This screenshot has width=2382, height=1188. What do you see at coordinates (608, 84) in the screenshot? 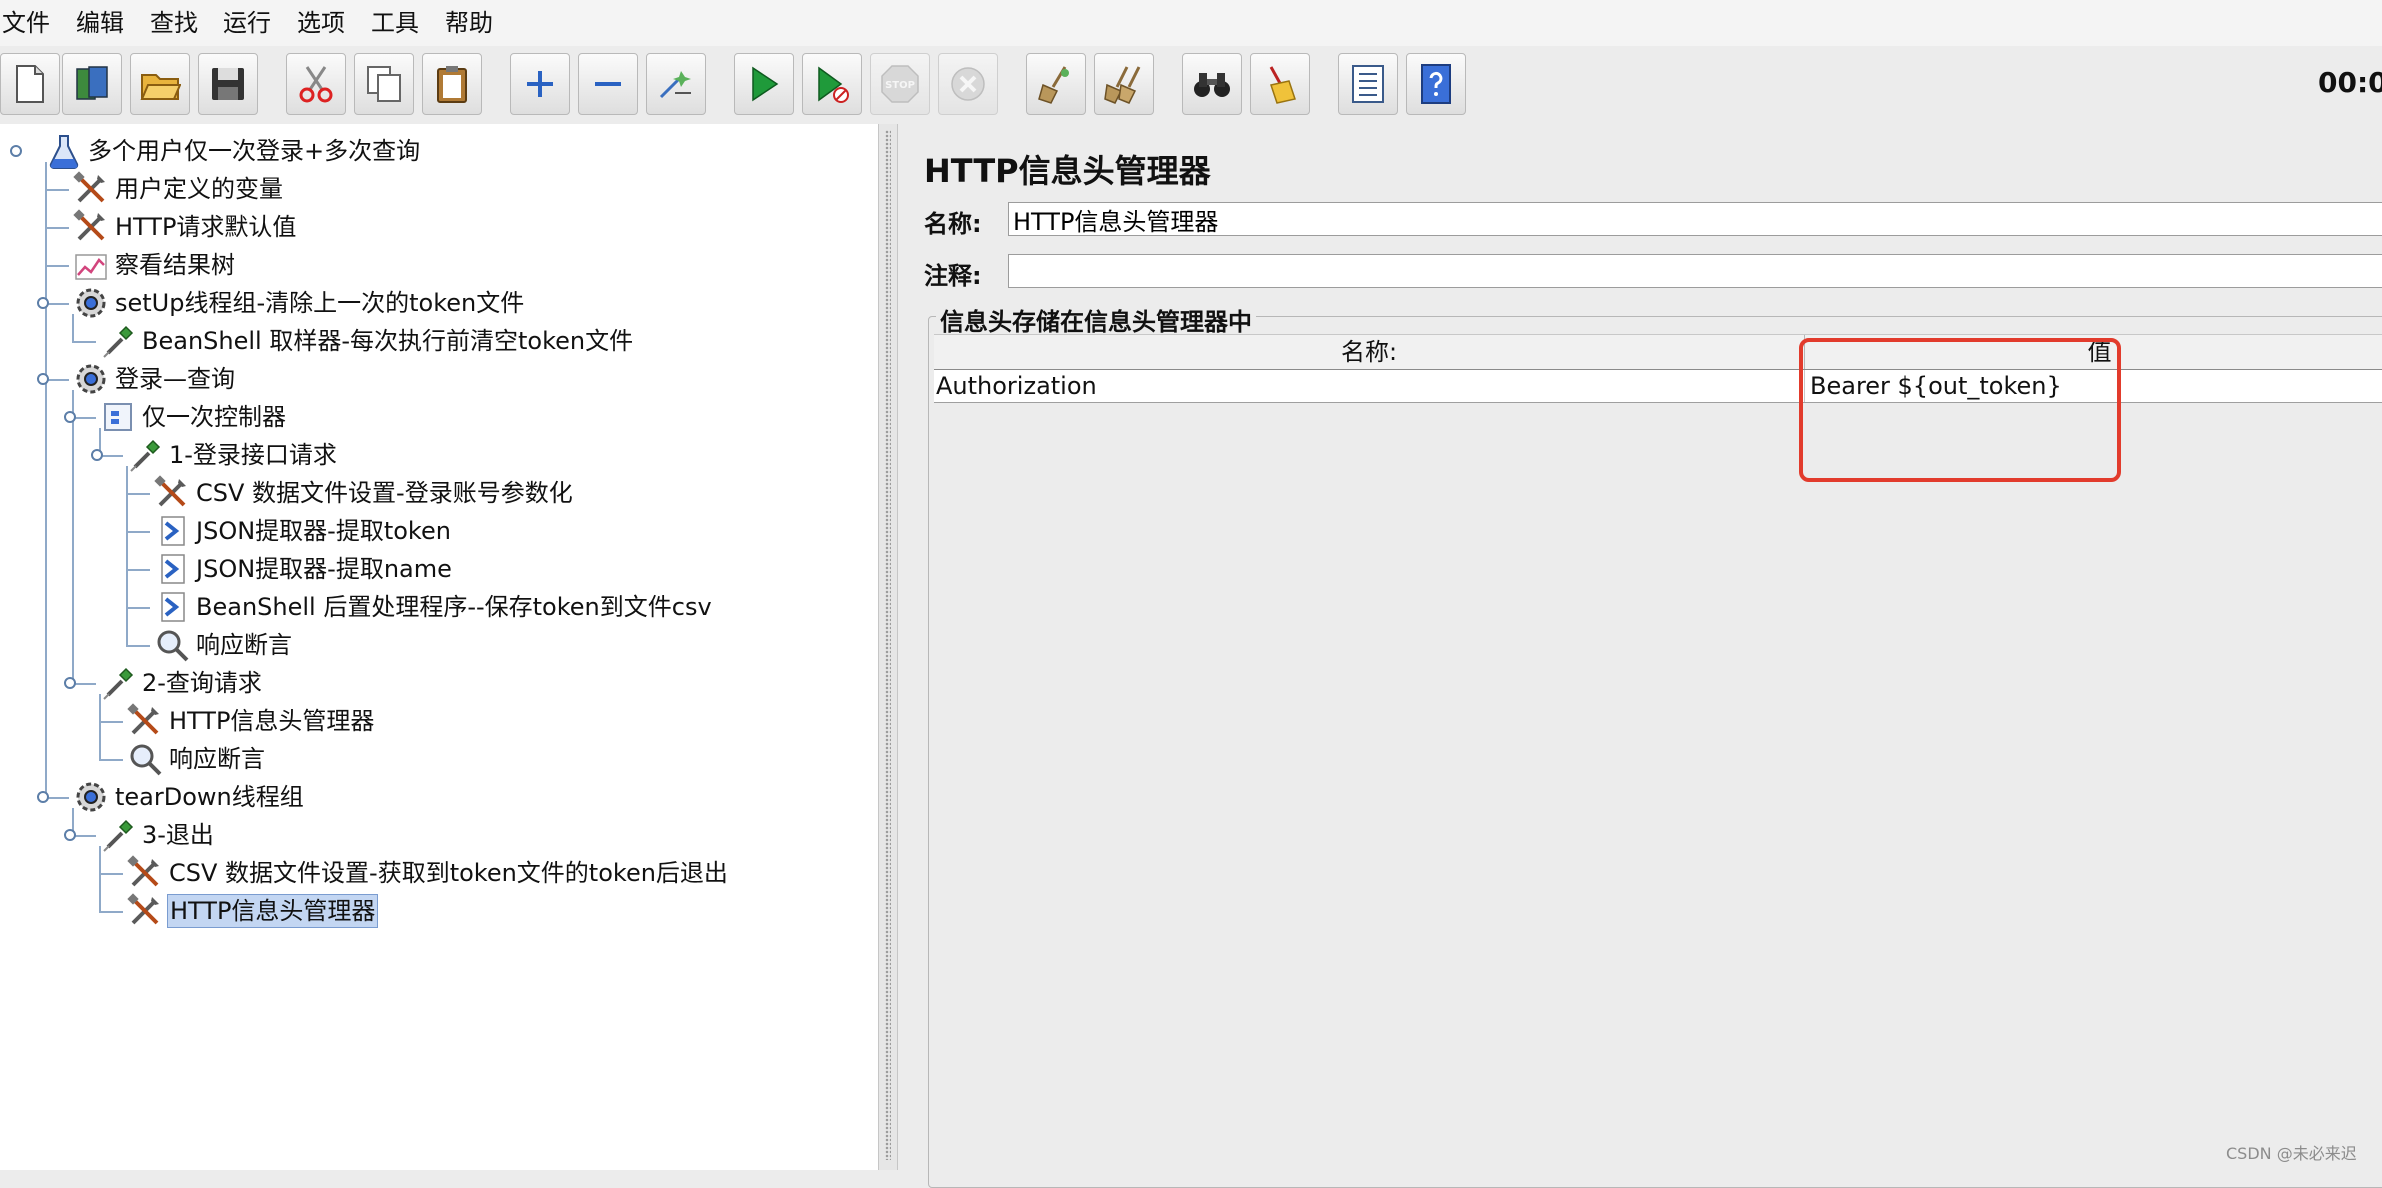
I see `collapse-all-button` at bounding box center [608, 84].